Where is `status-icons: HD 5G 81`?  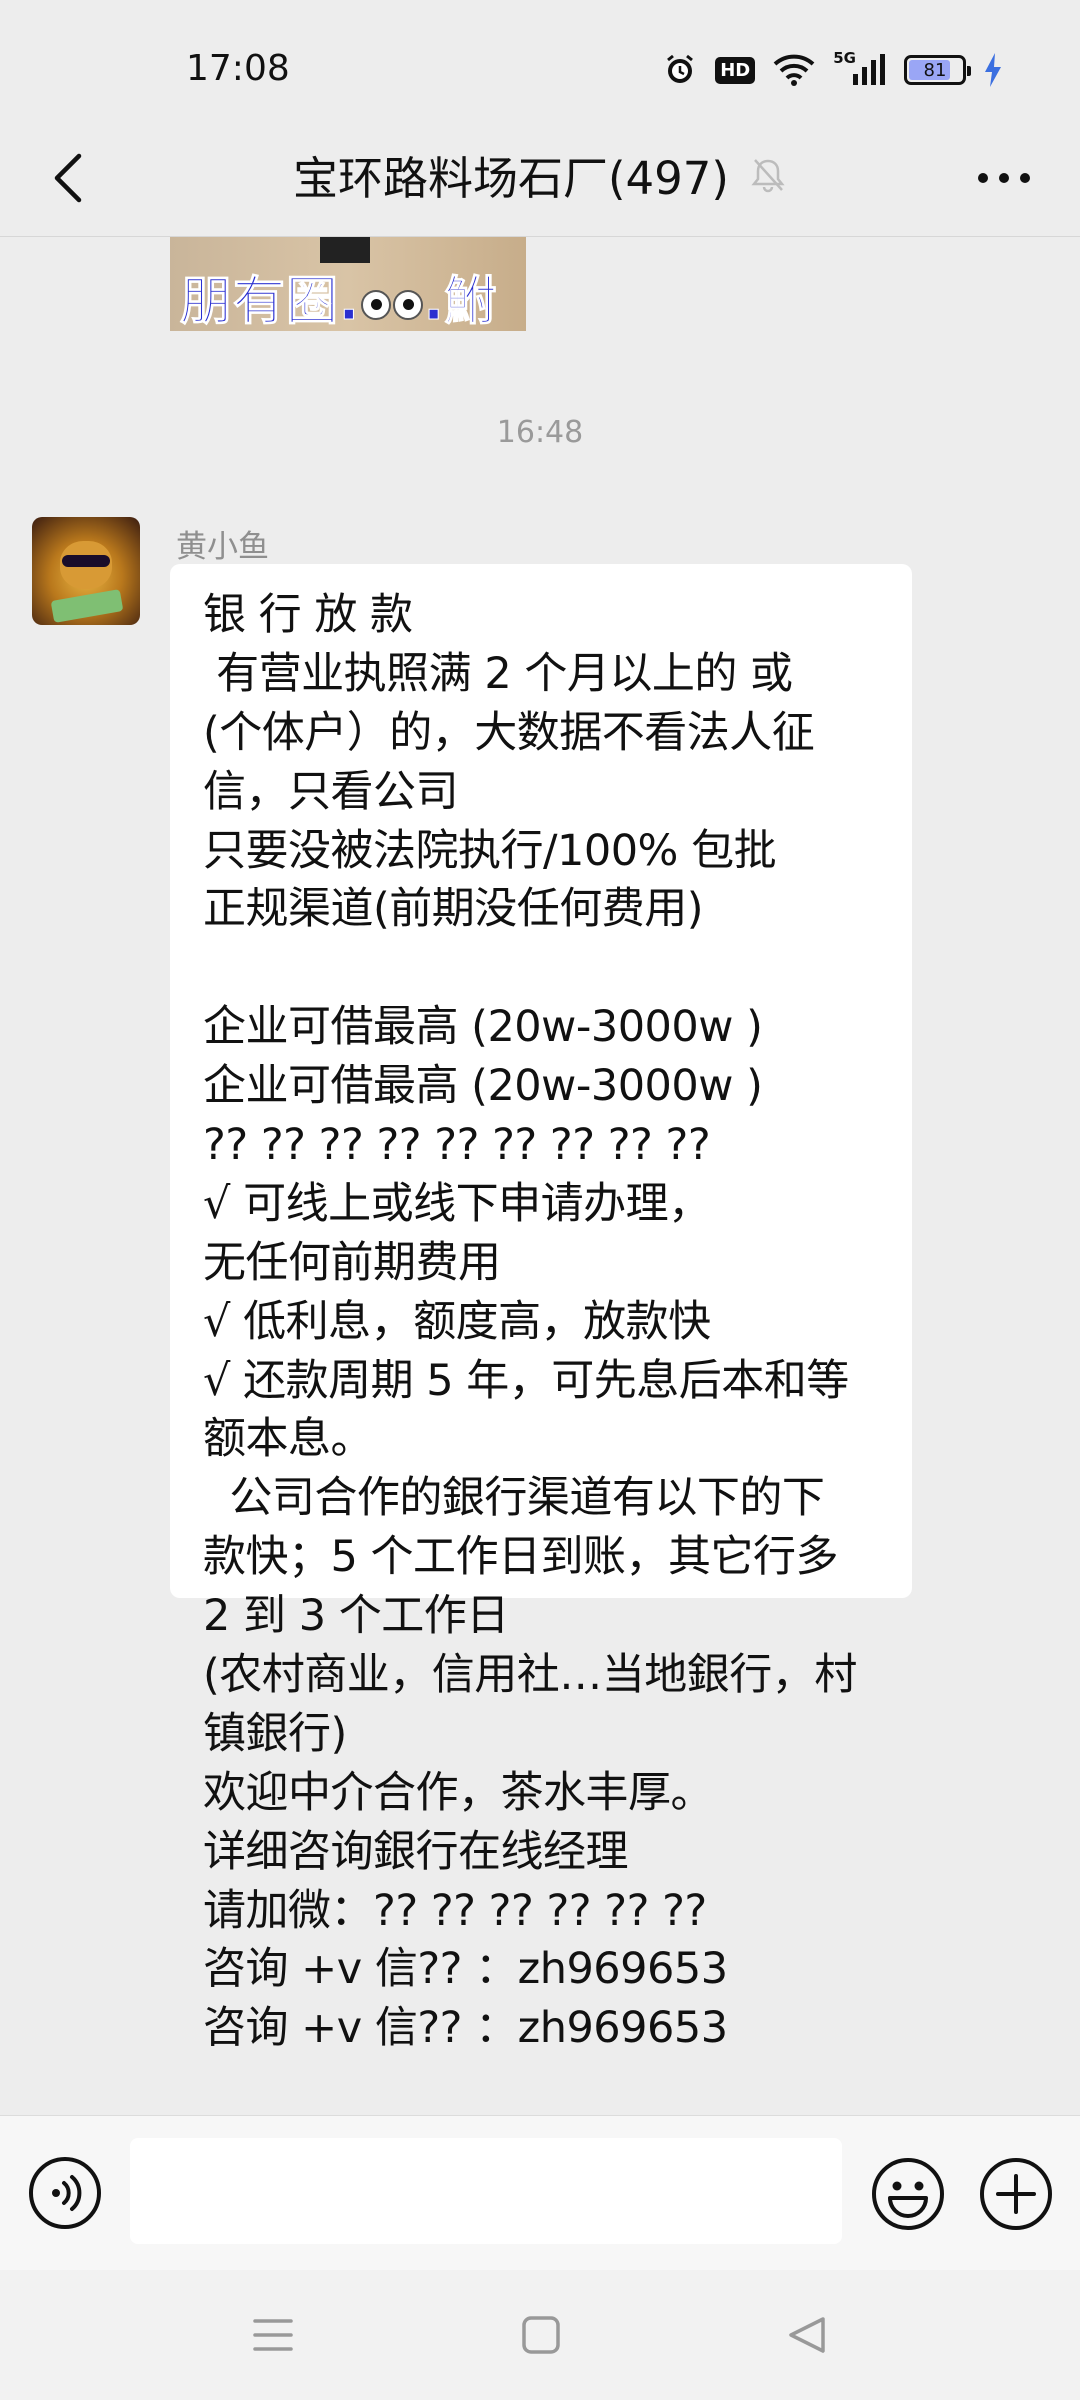
status-icons: HD 5G 81 is located at coordinates (832, 69).